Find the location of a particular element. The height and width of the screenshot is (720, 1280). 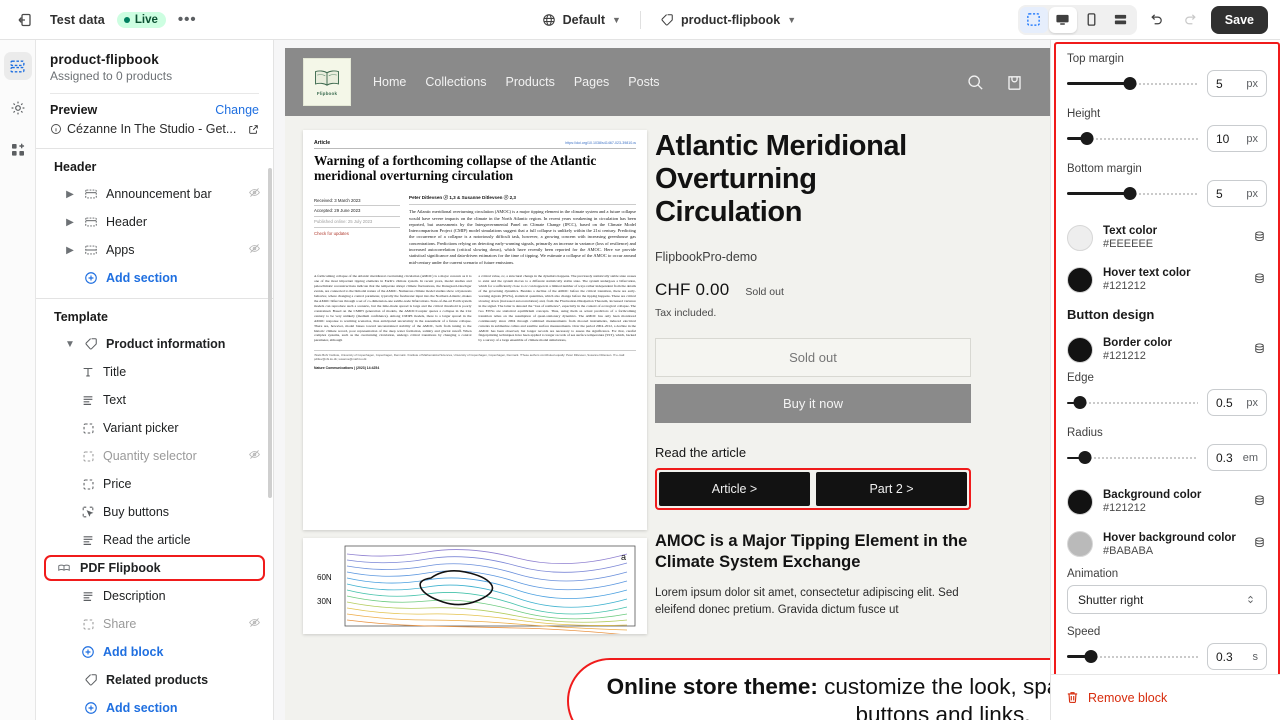

speed-row: 0.3 s is located at coordinates (1167, 657).